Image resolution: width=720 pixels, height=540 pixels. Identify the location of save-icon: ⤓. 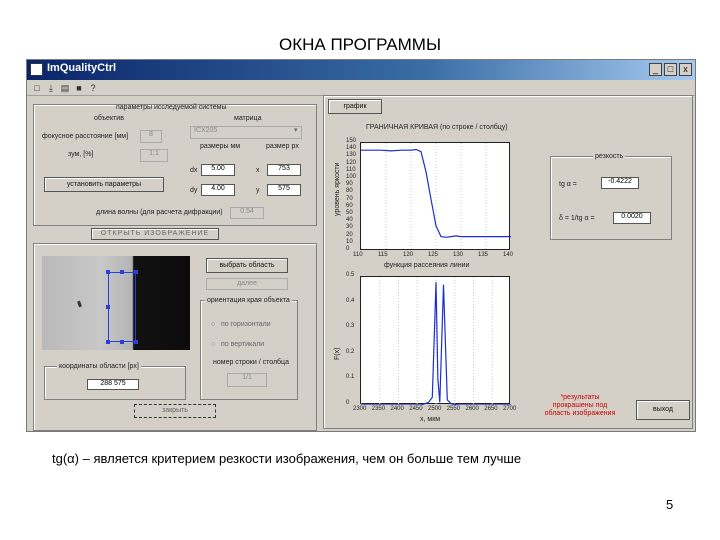
(51, 88).